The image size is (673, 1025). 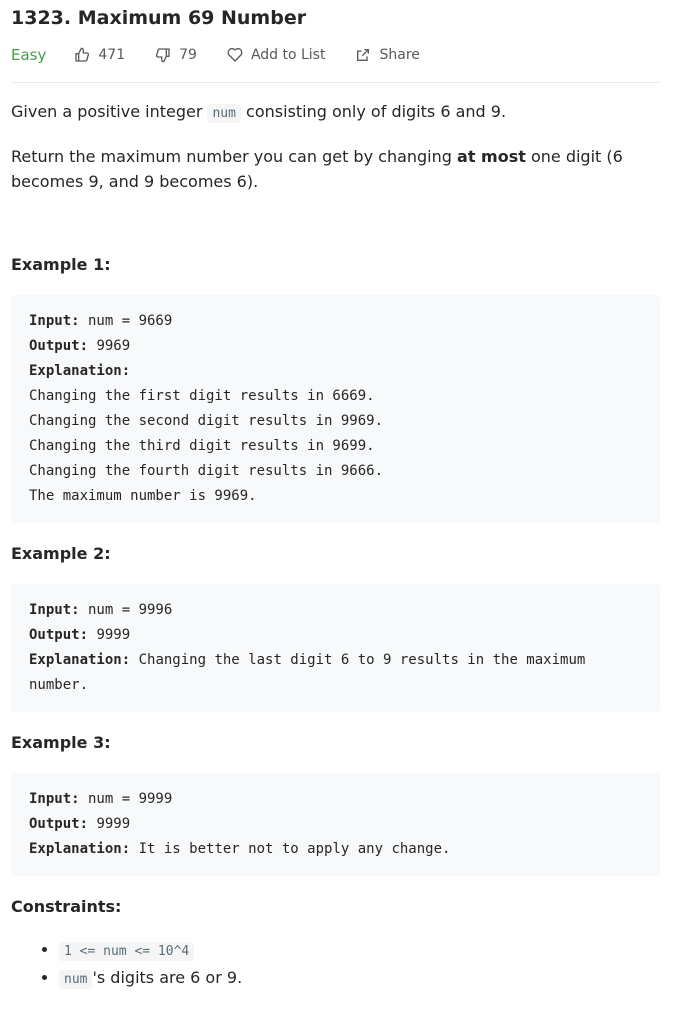 What do you see at coordinates (61, 742) in the screenshot?
I see `example-heading: Example 3:` at bounding box center [61, 742].